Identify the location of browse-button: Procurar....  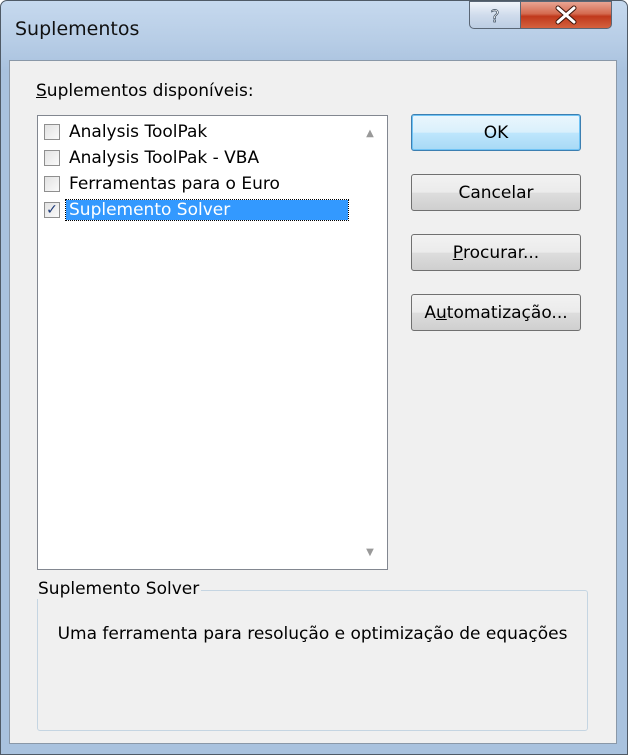
(496, 252).